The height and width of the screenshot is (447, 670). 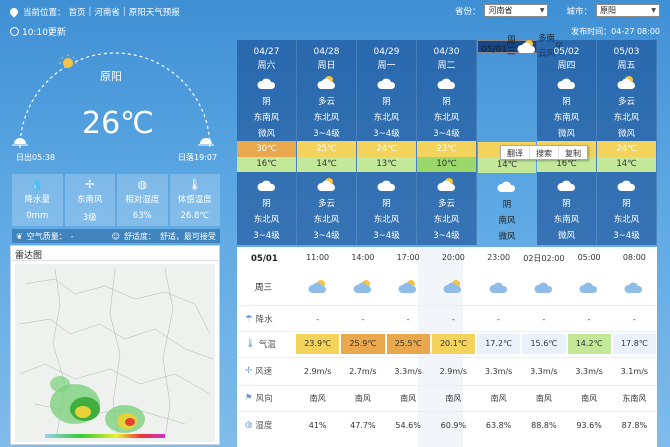 I want to click on hourly-wind-speed: 2.7m/s, so click(x=363, y=371).